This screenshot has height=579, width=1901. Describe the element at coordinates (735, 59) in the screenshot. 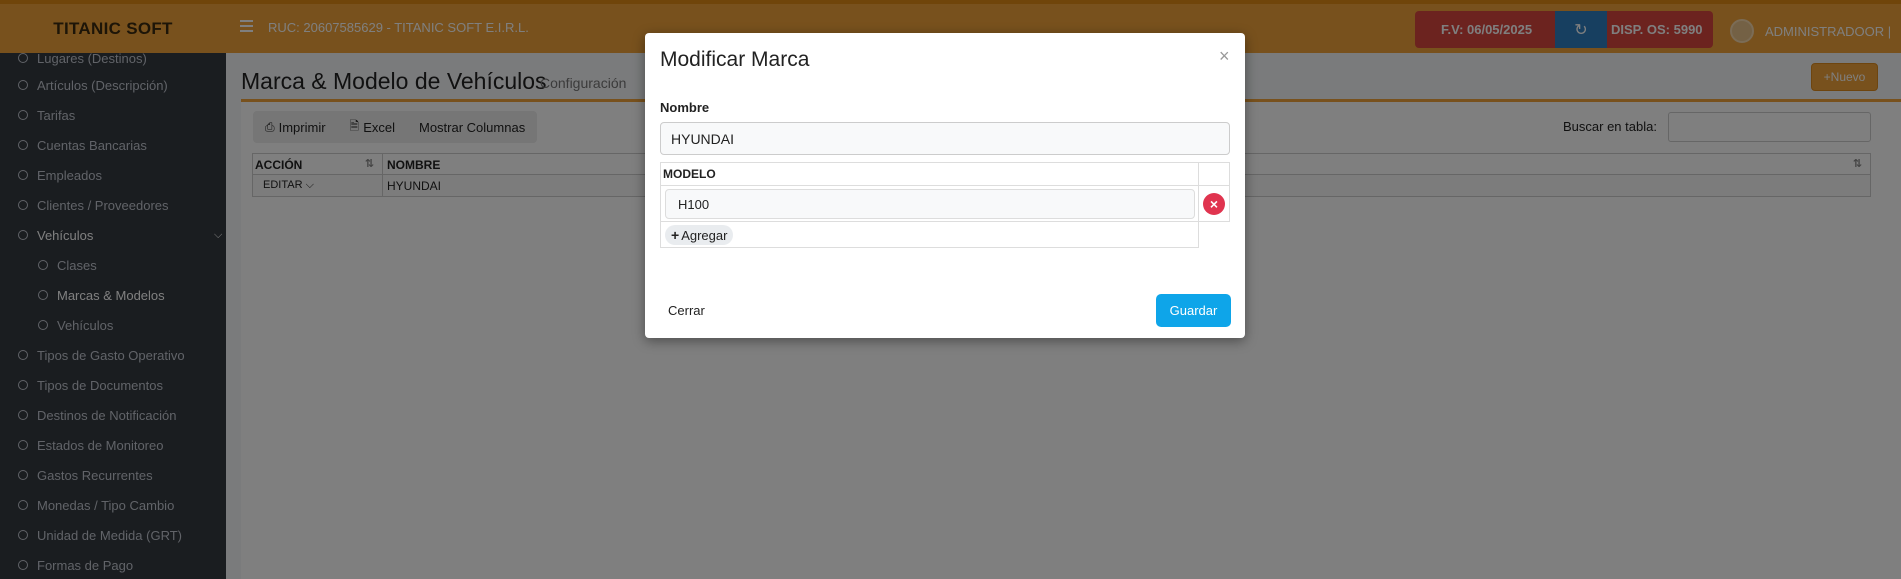

I see `modal-title: Modificar Marca` at that location.